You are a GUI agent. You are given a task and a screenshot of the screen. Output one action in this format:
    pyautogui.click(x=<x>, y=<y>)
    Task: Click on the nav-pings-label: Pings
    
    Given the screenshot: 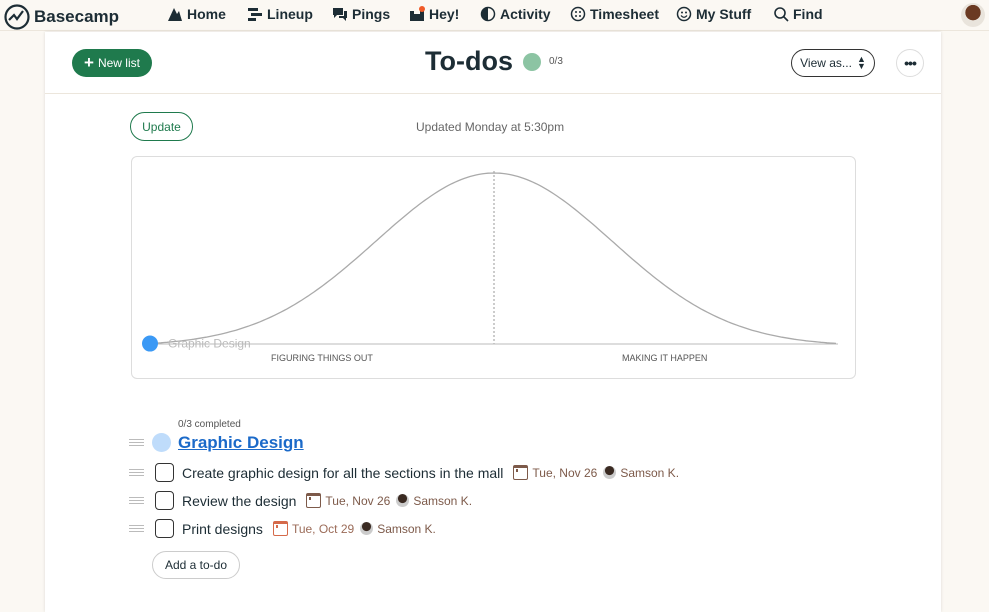 What is the action you would take?
    pyautogui.click(x=371, y=14)
    